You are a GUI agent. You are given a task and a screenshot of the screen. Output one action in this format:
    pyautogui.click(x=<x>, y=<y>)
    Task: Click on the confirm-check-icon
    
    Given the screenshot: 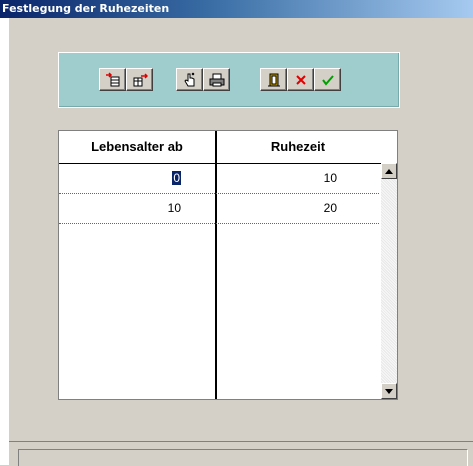 What is the action you would take?
    pyautogui.click(x=327, y=80)
    